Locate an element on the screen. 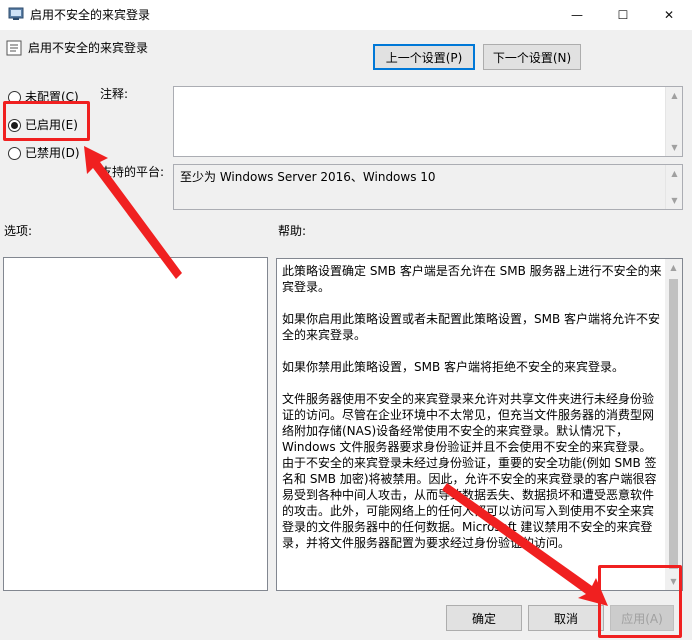 This screenshot has width=692, height=640. annotation-box-apply is located at coordinates (640, 601).